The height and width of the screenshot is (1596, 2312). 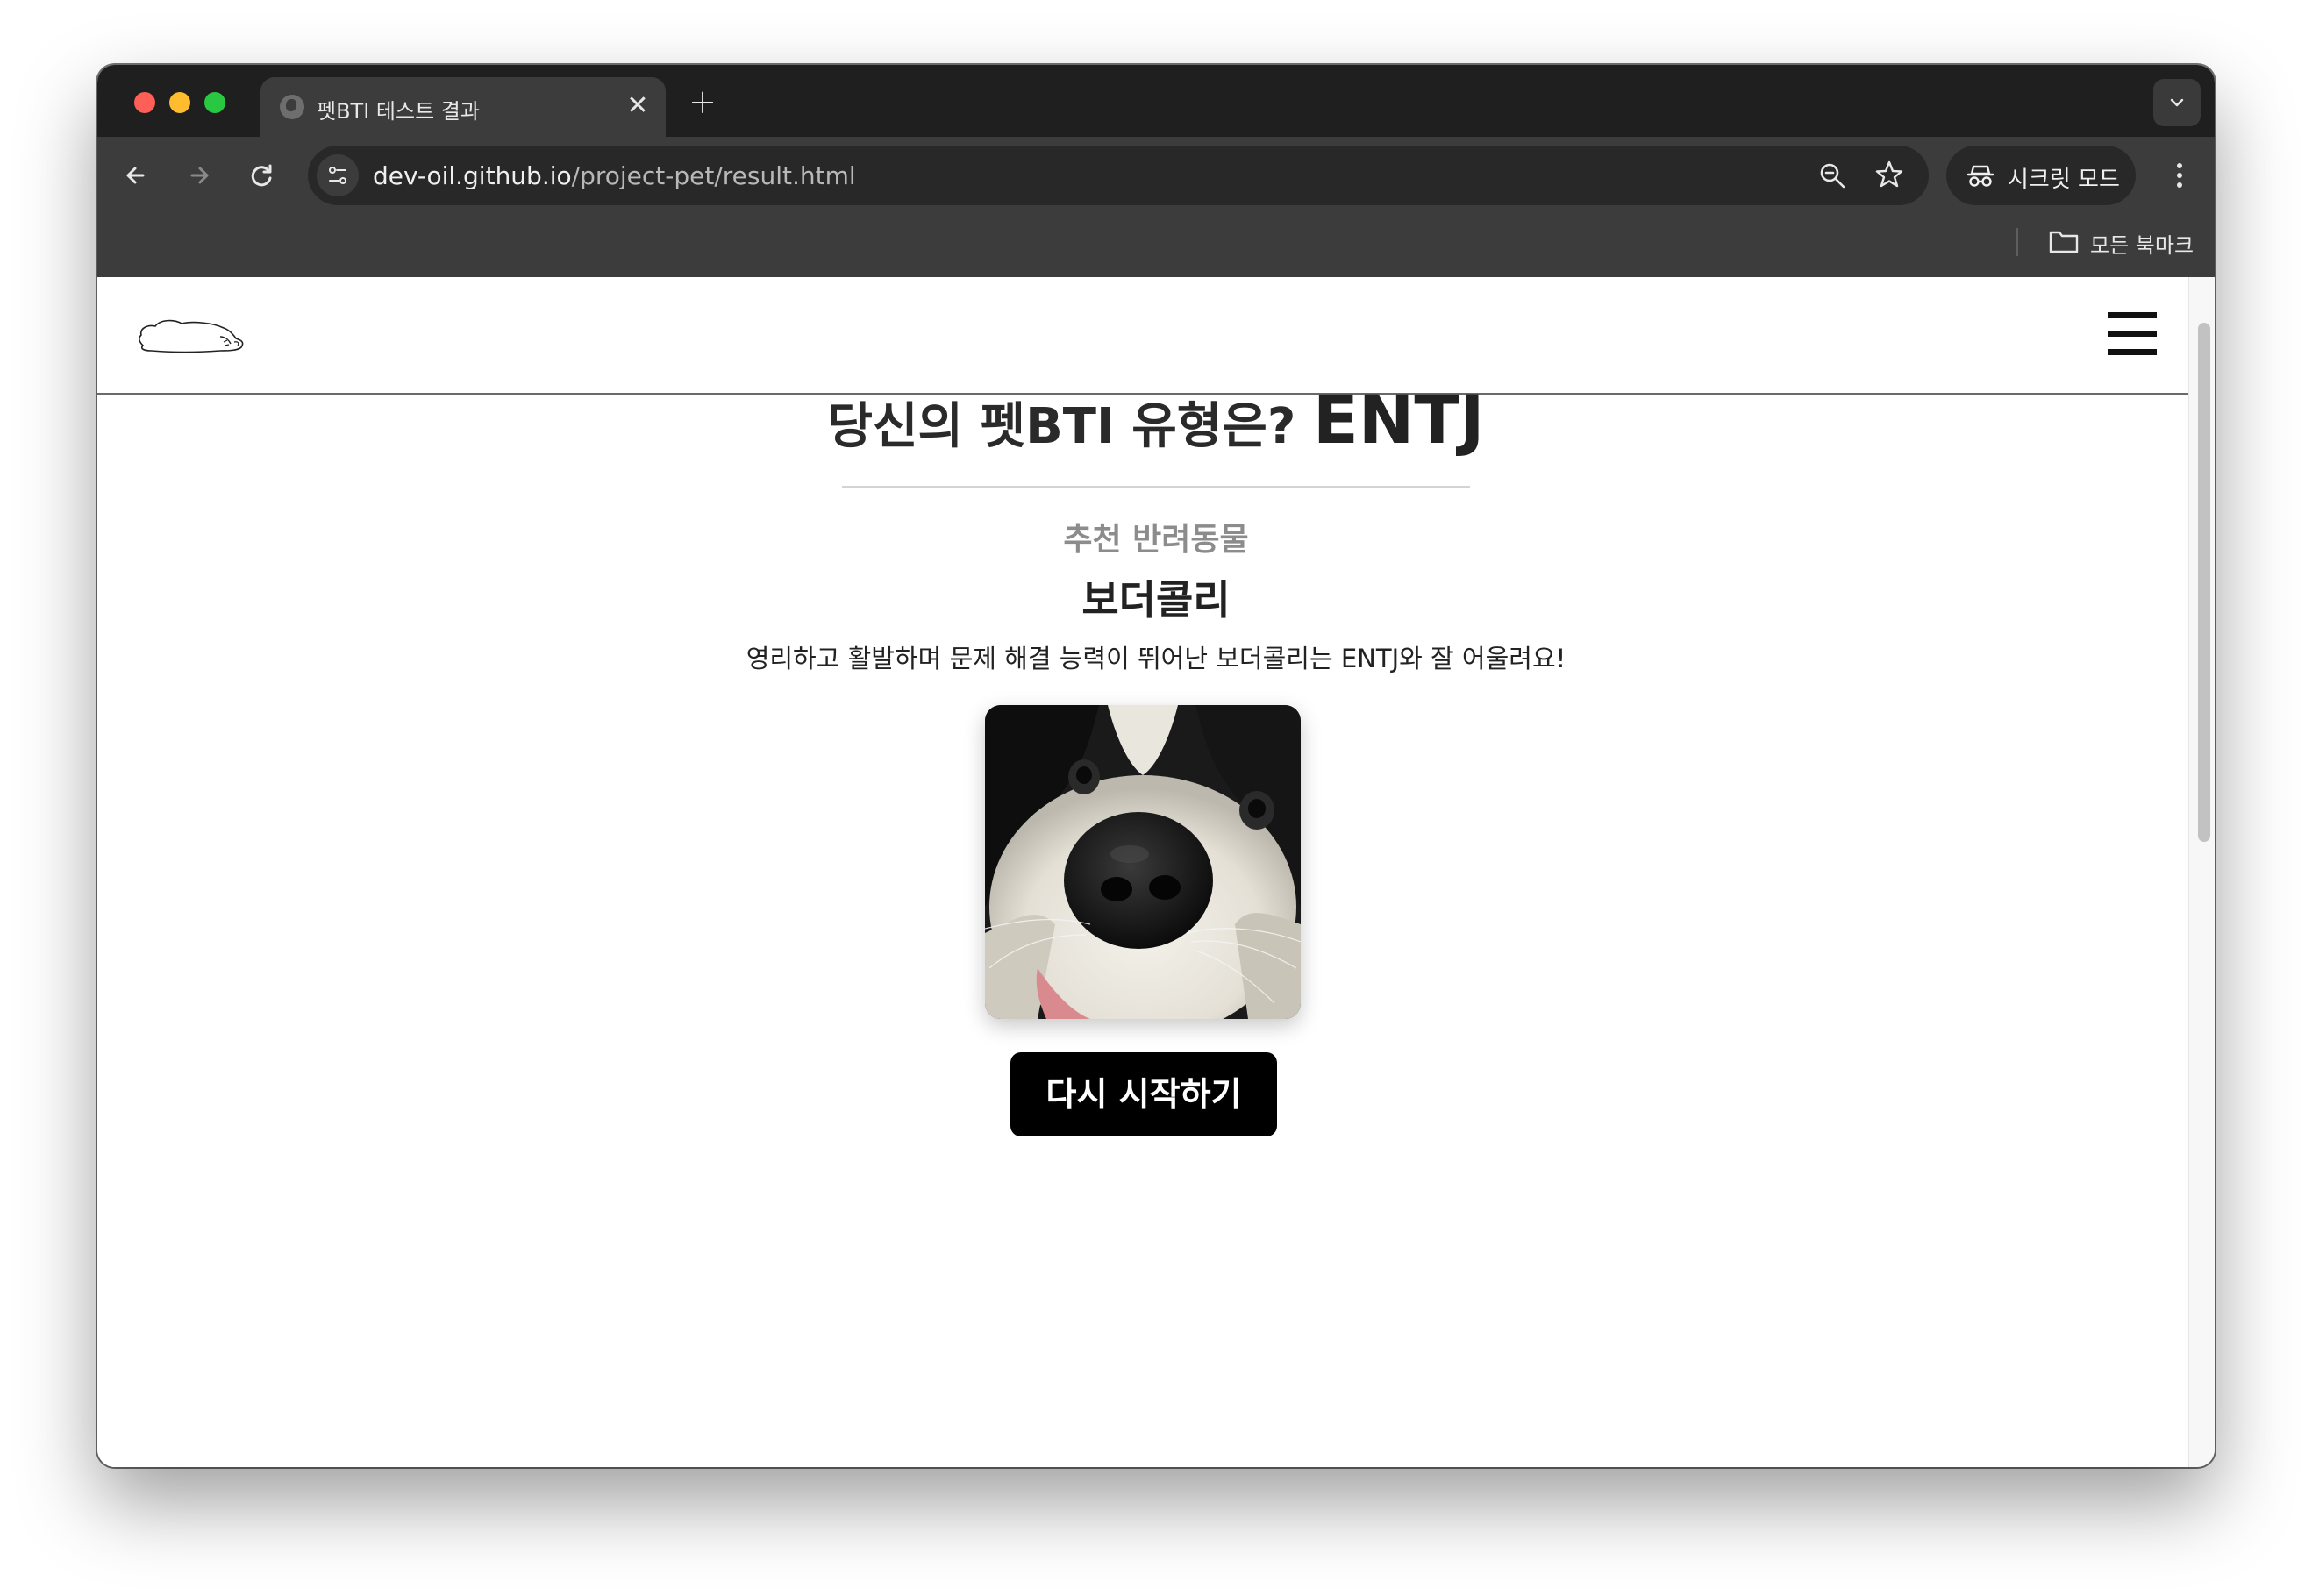 I want to click on zoom-button, so click(x=1832, y=175).